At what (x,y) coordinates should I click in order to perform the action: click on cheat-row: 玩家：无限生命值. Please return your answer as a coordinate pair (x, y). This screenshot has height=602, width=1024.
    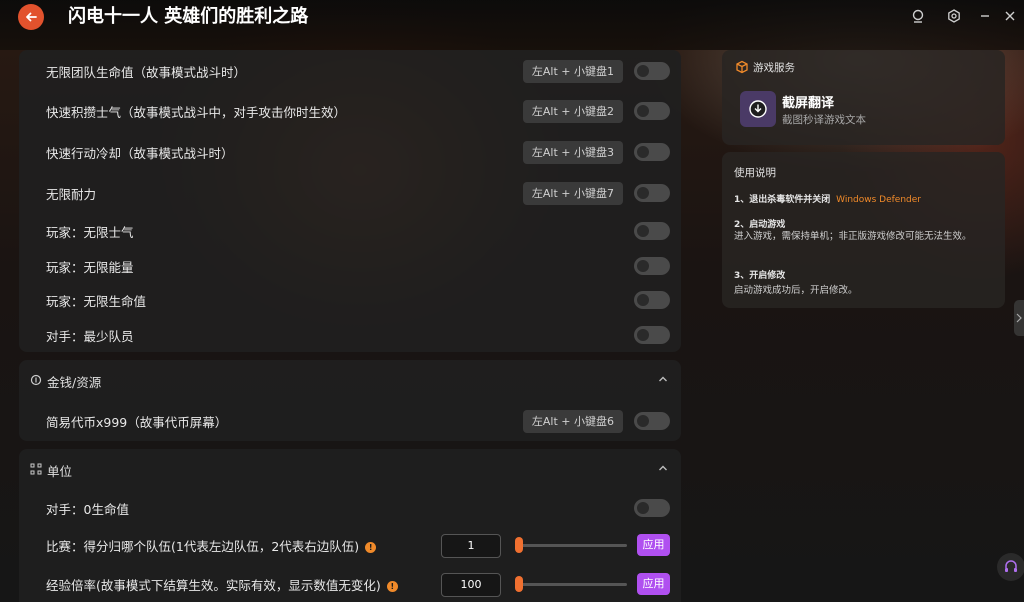
    Looking at the image, I should click on (350, 300).